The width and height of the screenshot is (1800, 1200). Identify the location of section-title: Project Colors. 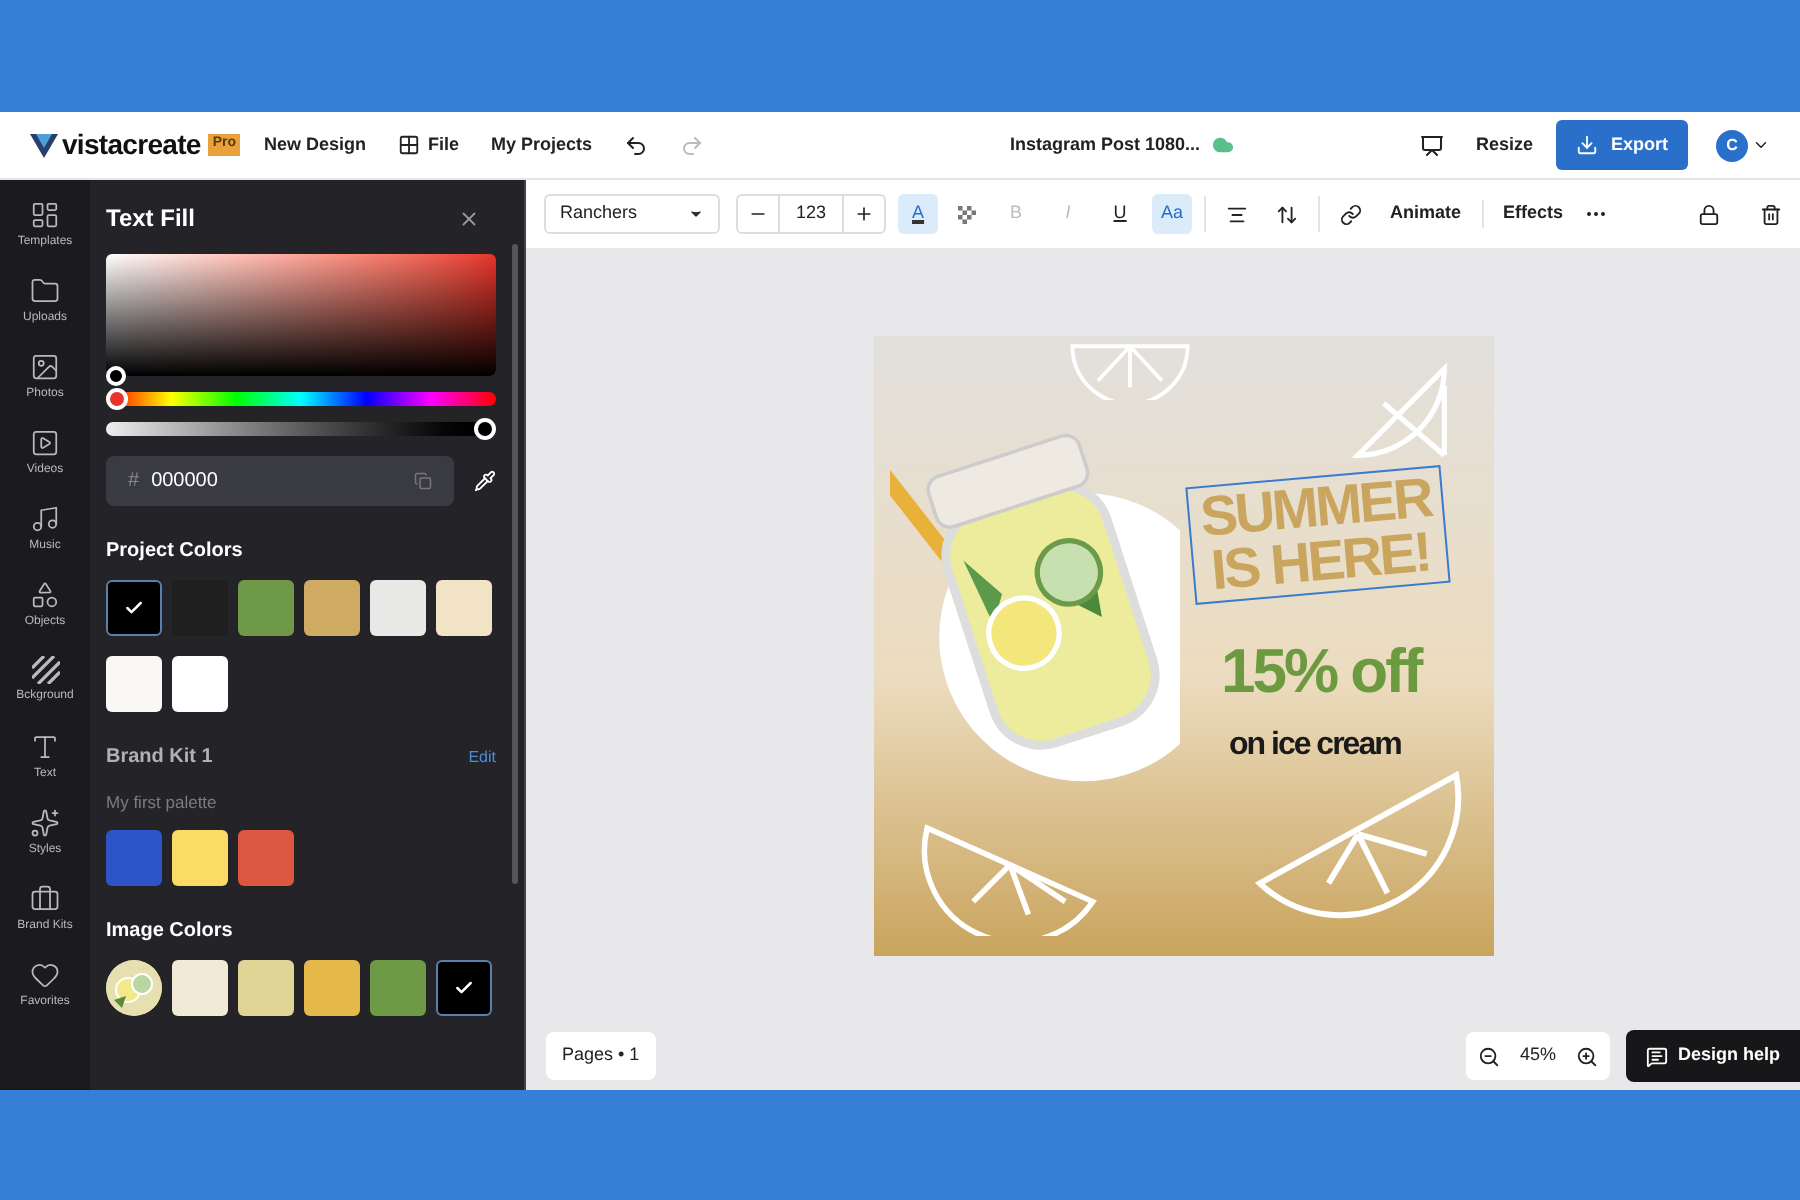
(174, 552).